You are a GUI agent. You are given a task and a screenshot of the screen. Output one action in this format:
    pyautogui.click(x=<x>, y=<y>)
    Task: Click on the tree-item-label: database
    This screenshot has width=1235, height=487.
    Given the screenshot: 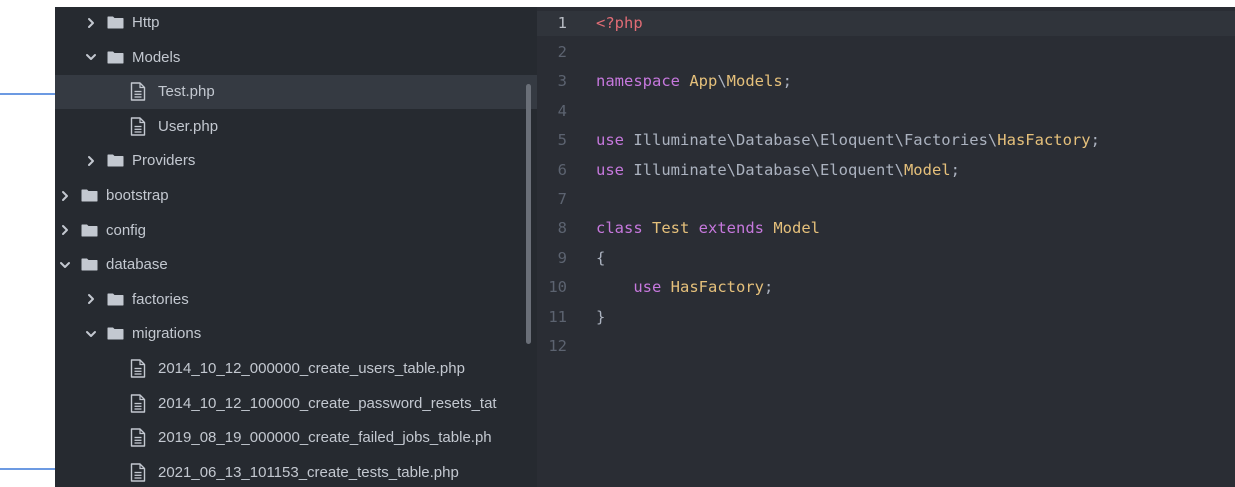 What is the action you would take?
    pyautogui.click(x=137, y=265)
    